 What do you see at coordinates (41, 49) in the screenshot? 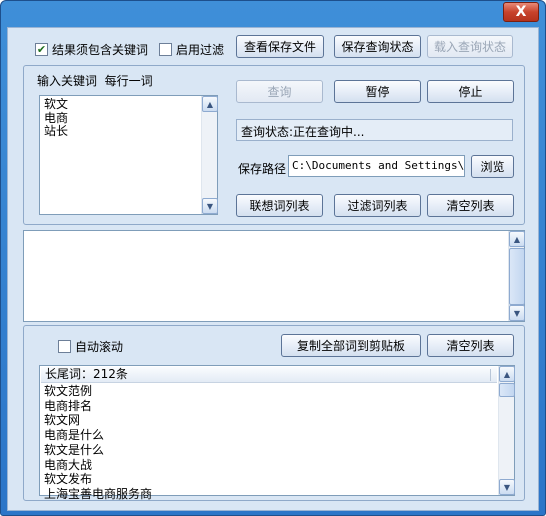
I see `check-icon: ✔` at bounding box center [41, 49].